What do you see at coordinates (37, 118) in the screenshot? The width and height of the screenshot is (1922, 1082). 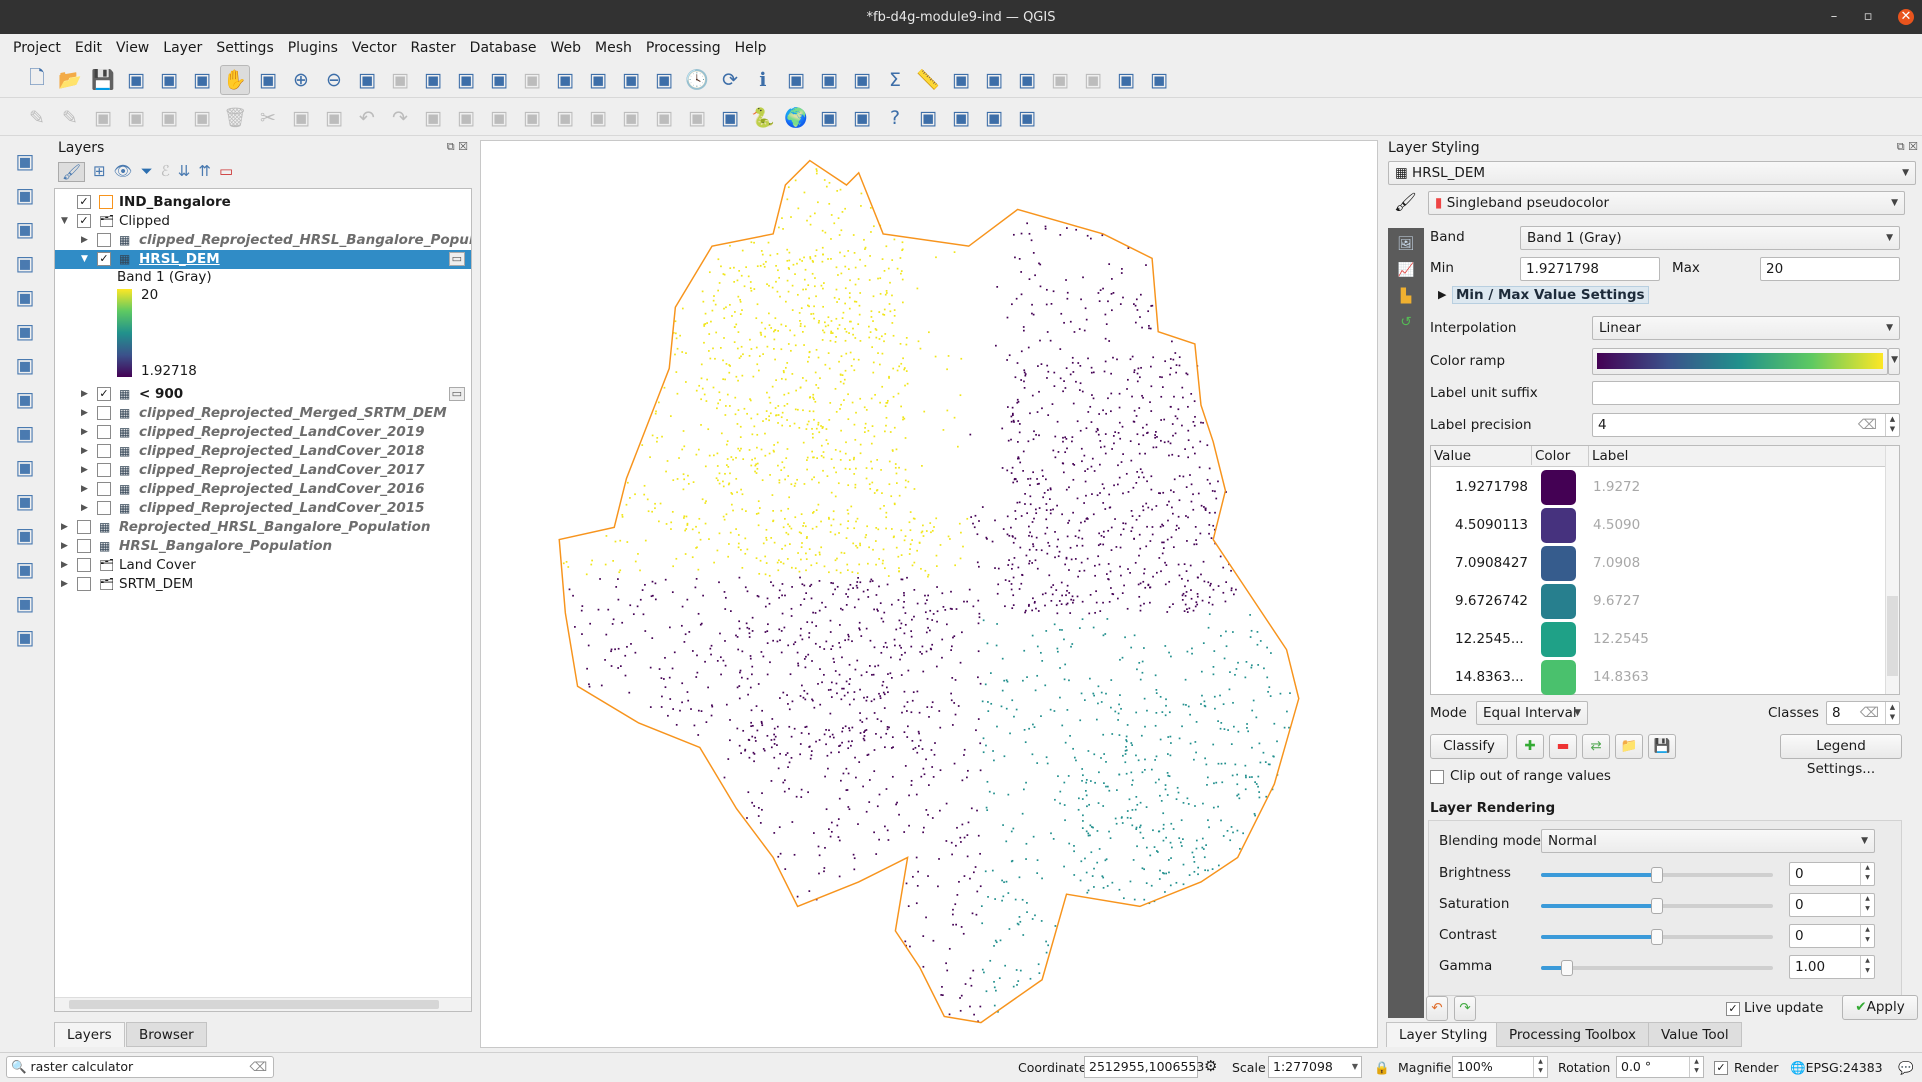 I see `current-edits-icon: ✎` at bounding box center [37, 118].